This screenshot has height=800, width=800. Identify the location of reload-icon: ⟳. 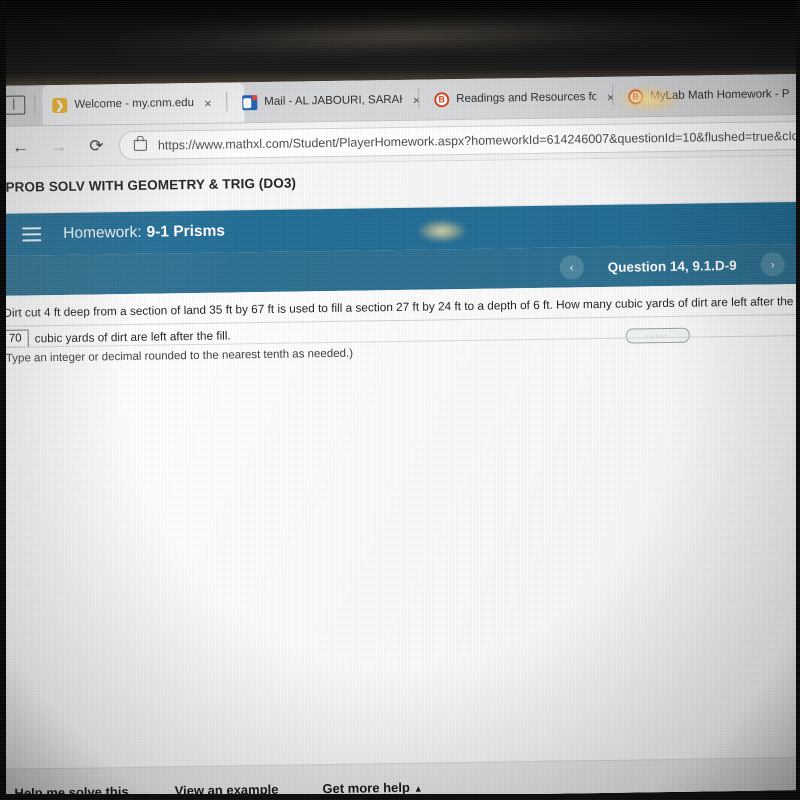
(96, 145).